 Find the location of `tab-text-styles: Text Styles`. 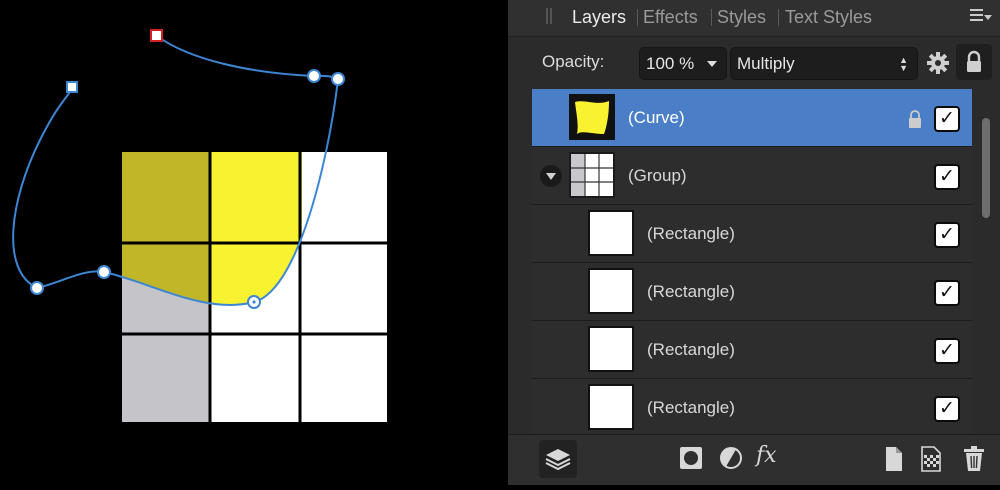

tab-text-styles: Text Styles is located at coordinates (828, 17).